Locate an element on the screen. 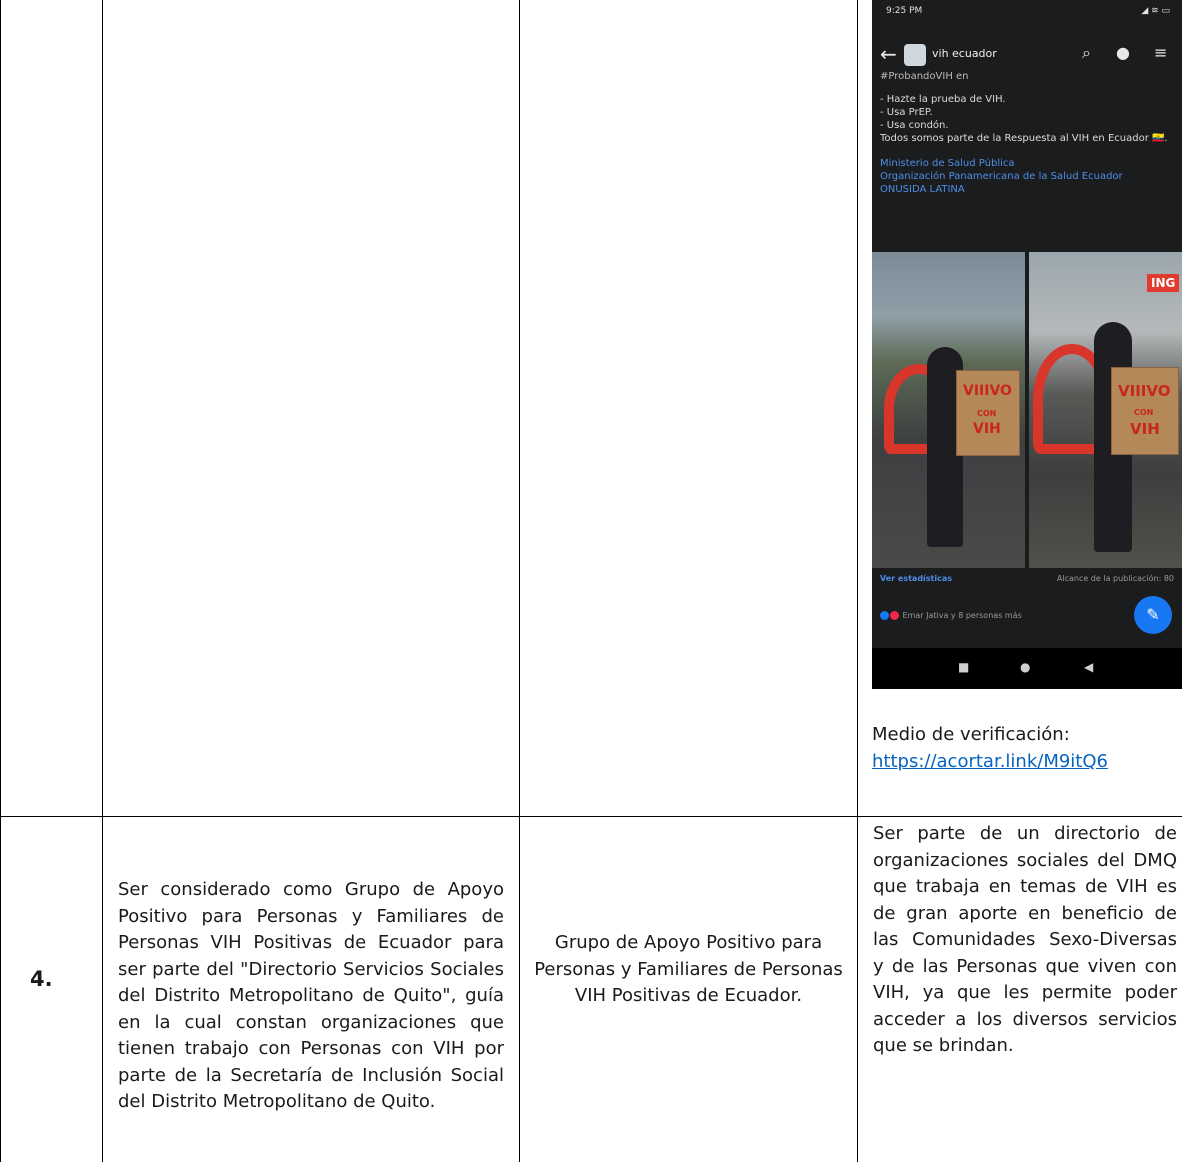 This screenshot has width=1182, height=1162. home-icon: ● is located at coordinates (1025, 667).